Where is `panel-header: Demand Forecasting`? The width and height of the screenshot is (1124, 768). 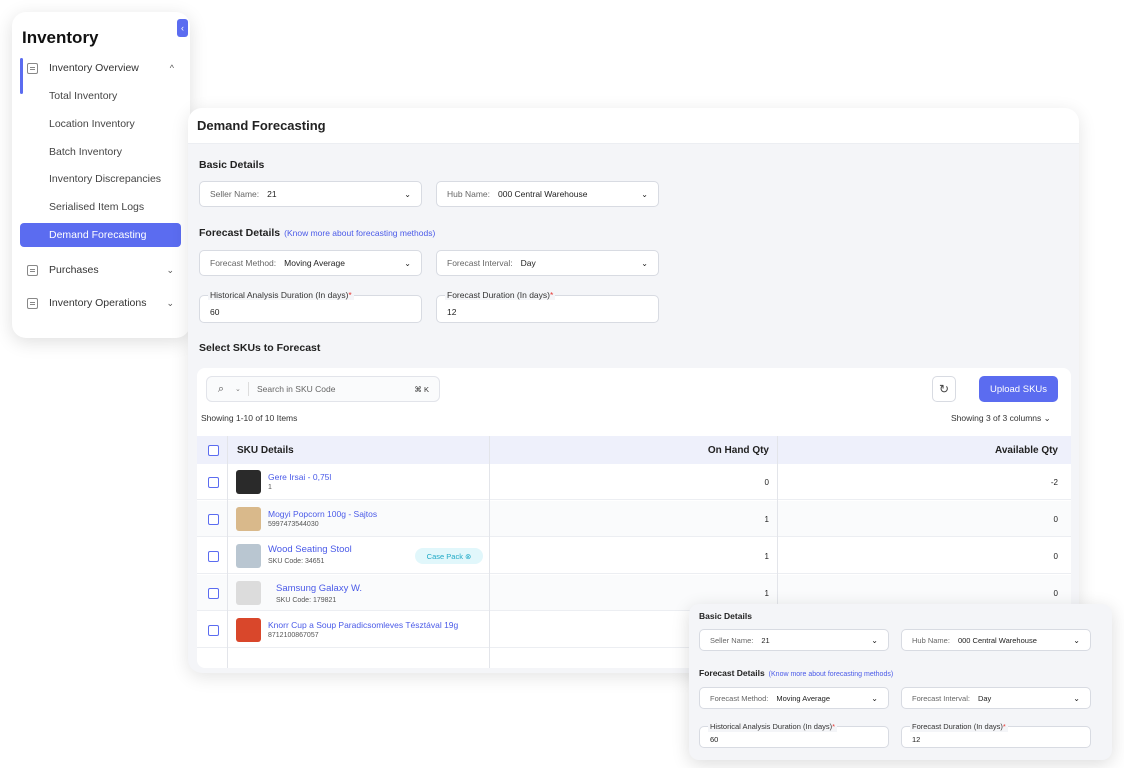 panel-header: Demand Forecasting is located at coordinates (633, 126).